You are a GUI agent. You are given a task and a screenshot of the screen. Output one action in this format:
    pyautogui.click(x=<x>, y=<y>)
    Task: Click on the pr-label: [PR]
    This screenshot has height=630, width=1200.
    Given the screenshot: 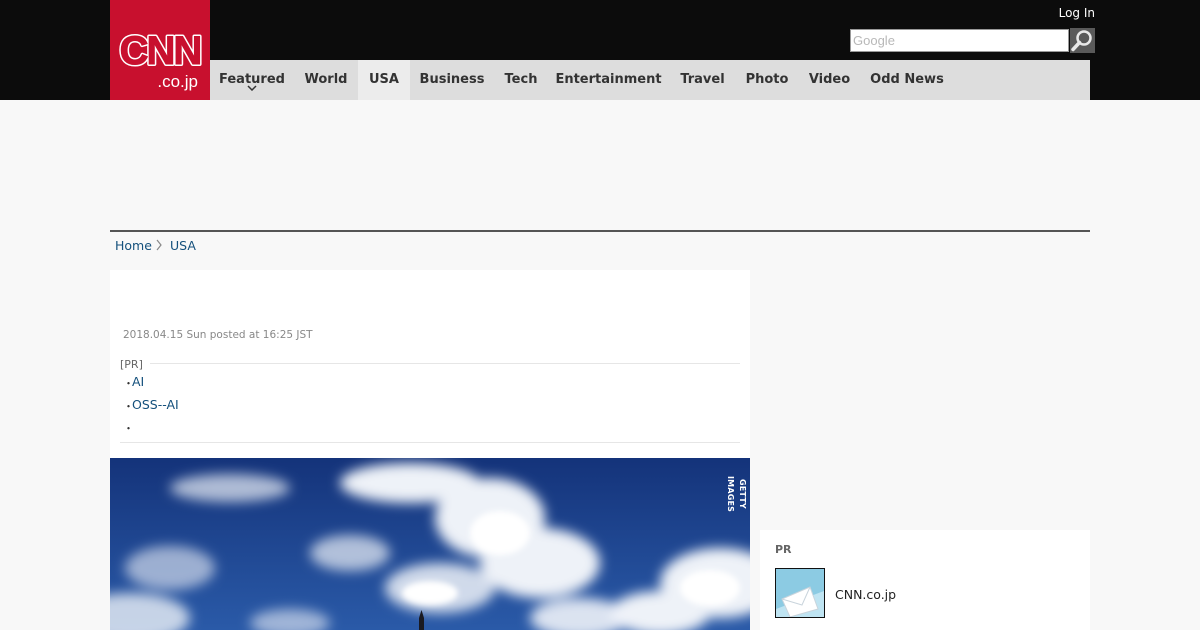 What is the action you would take?
    pyautogui.click(x=131, y=364)
    